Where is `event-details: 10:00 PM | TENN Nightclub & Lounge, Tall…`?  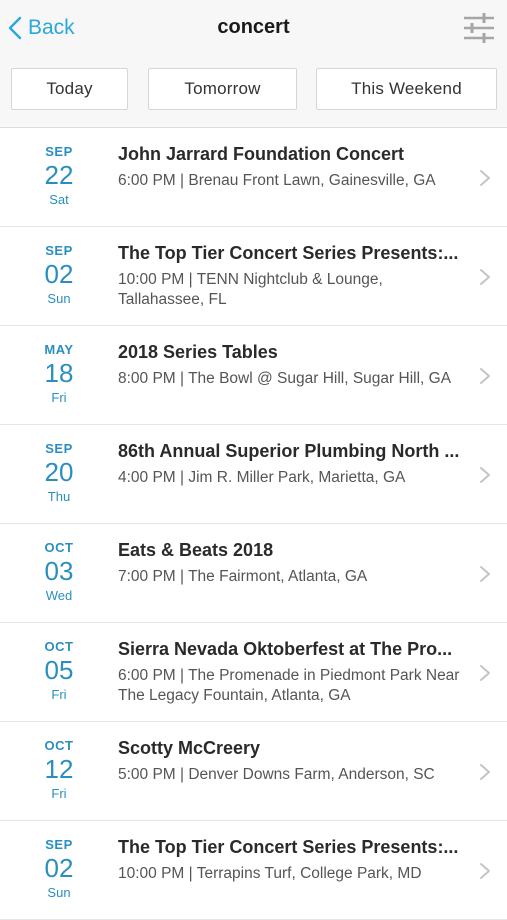
event-details: 10:00 PM | TENN Nightclub & Lounge, Tall… is located at coordinates (250, 289).